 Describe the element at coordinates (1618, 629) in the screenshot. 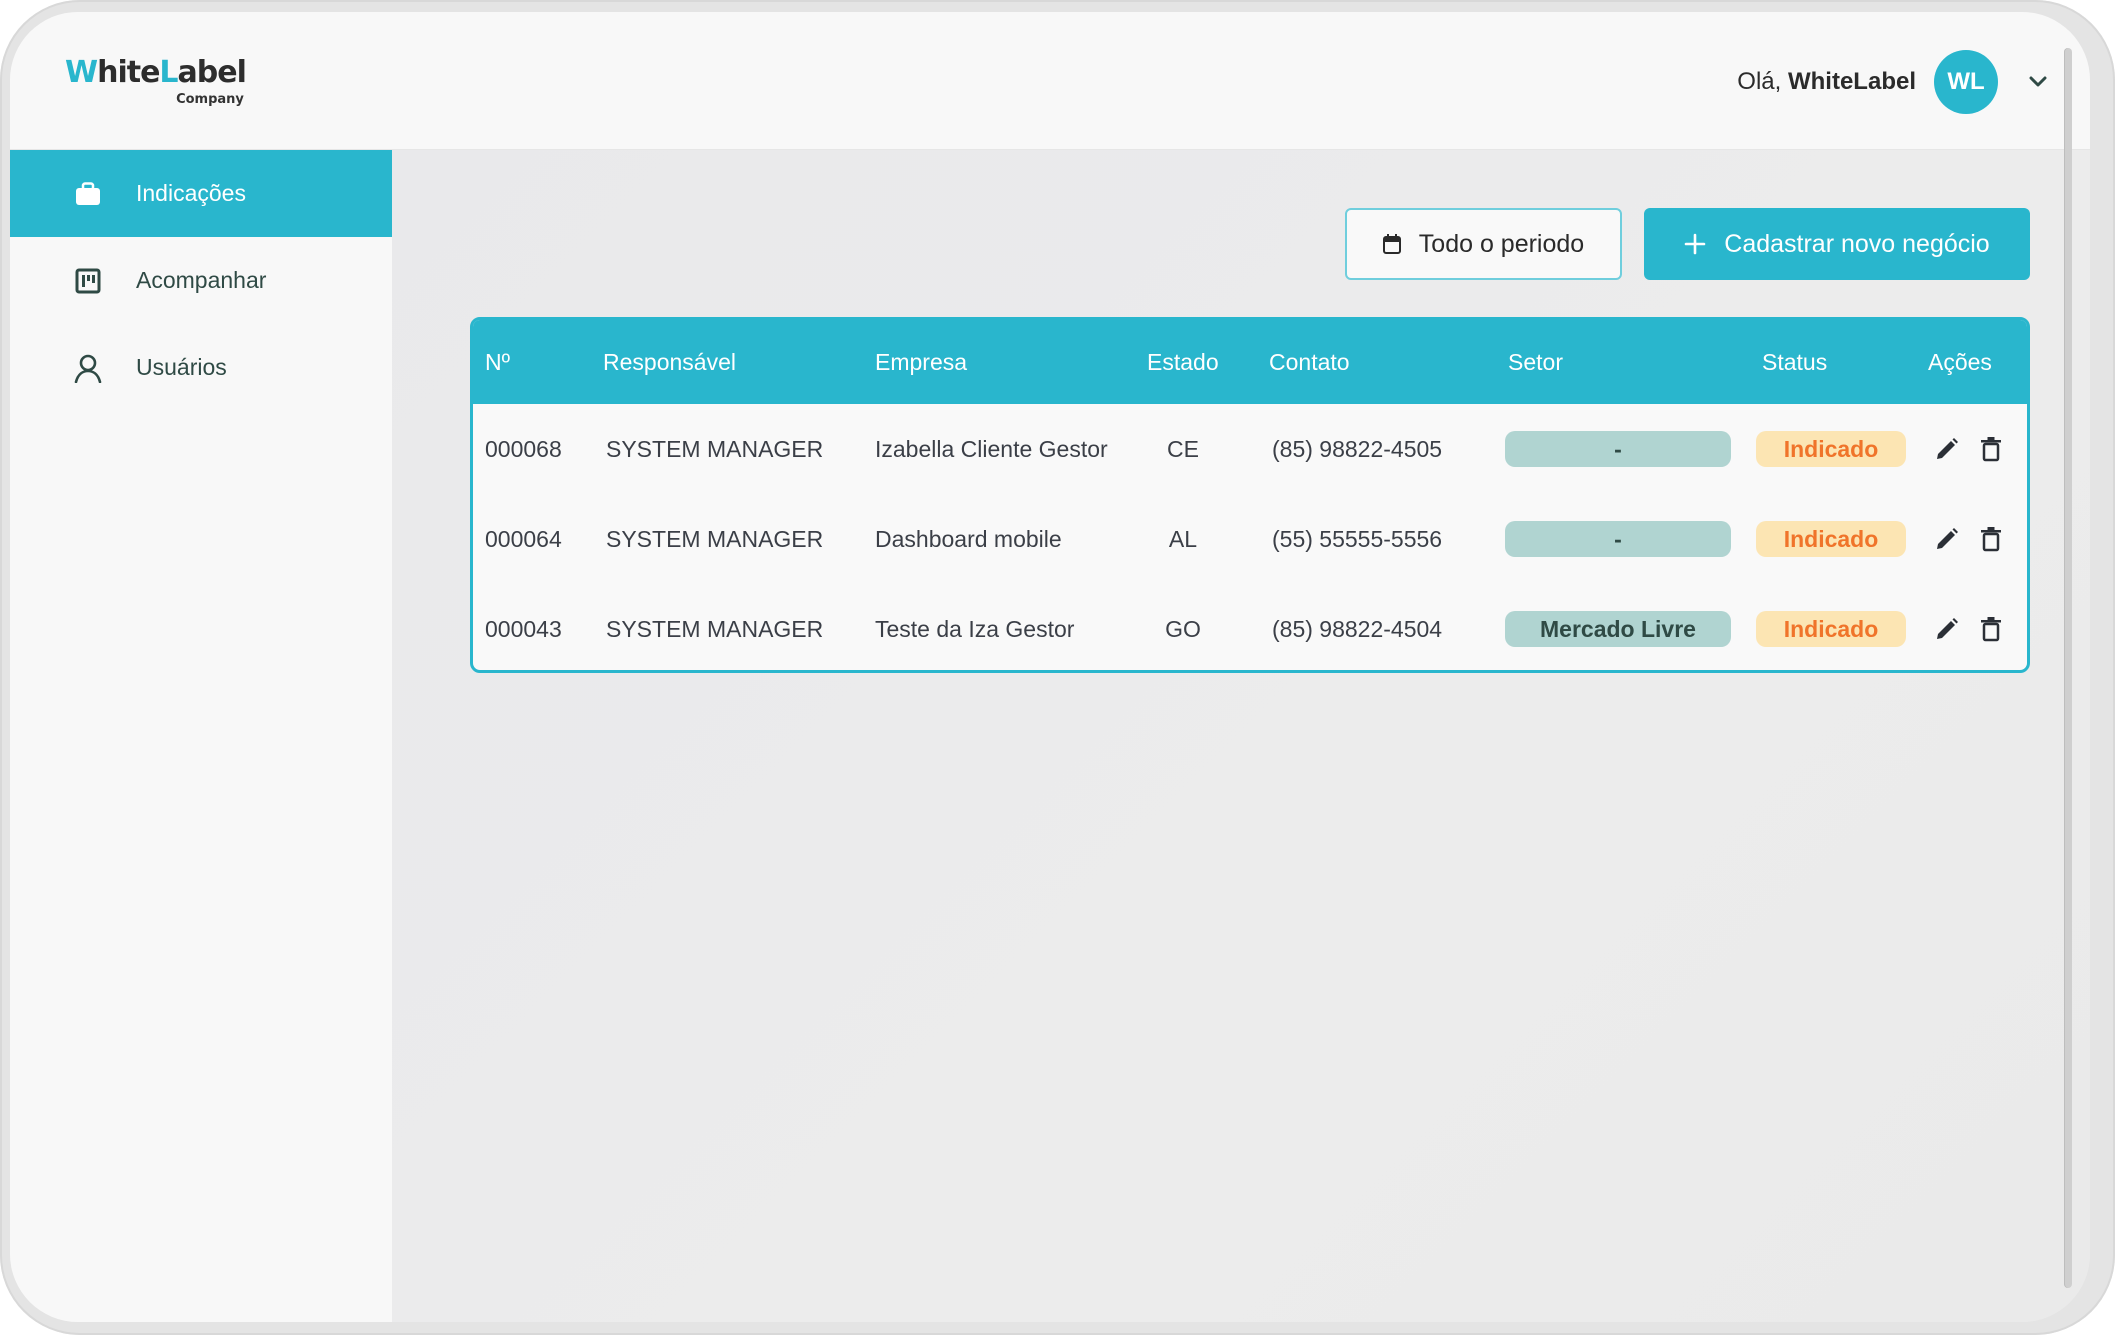

I see `sector-badge: Mercado Livre` at that location.